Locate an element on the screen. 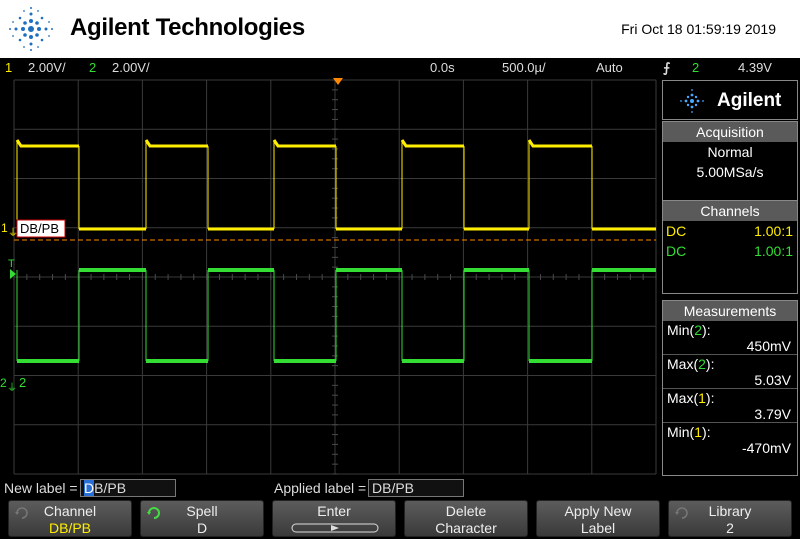 This screenshot has width=800, height=539. softkey-library: Library 2 is located at coordinates (730, 518).